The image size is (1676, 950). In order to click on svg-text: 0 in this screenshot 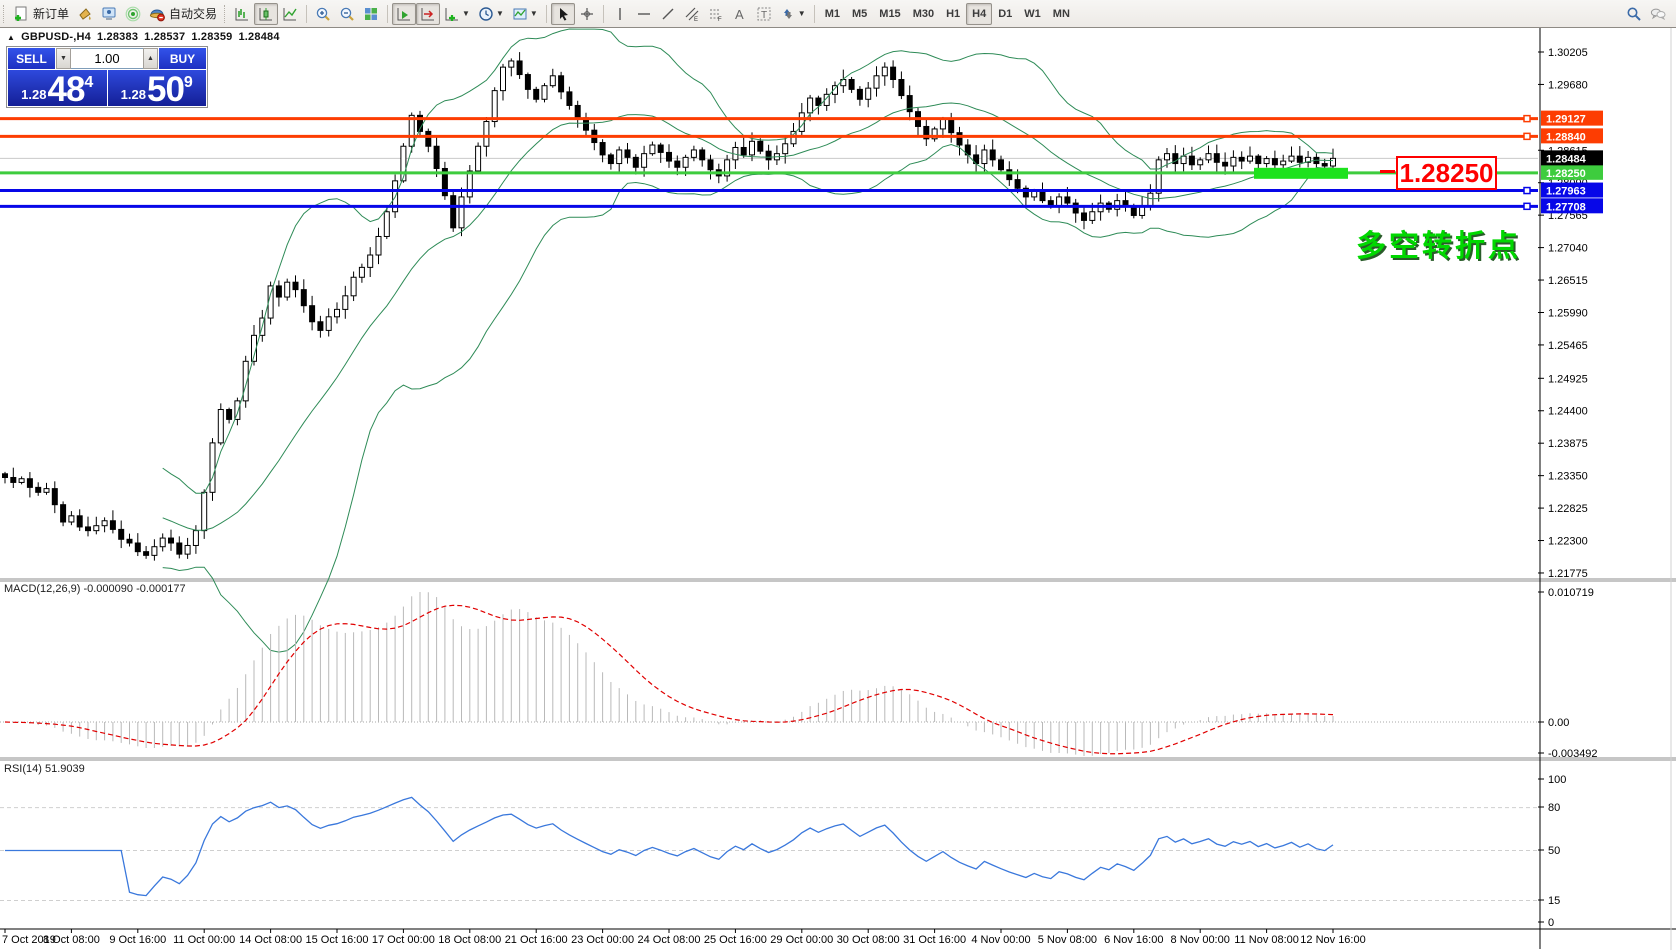, I will do `click(1551, 923)`.